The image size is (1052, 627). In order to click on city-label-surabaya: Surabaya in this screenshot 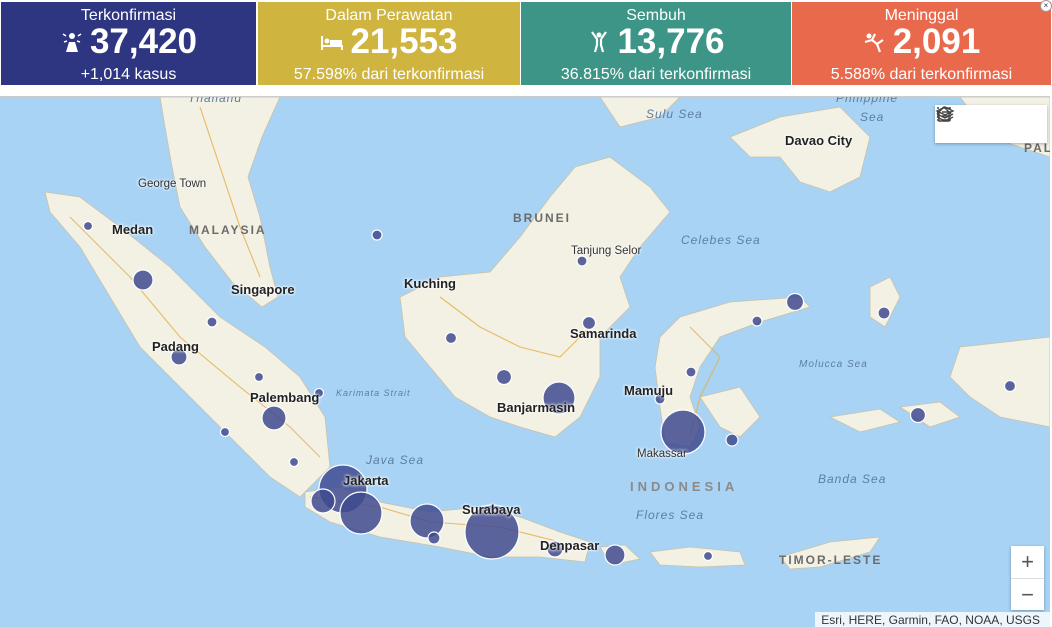, I will do `click(491, 509)`.